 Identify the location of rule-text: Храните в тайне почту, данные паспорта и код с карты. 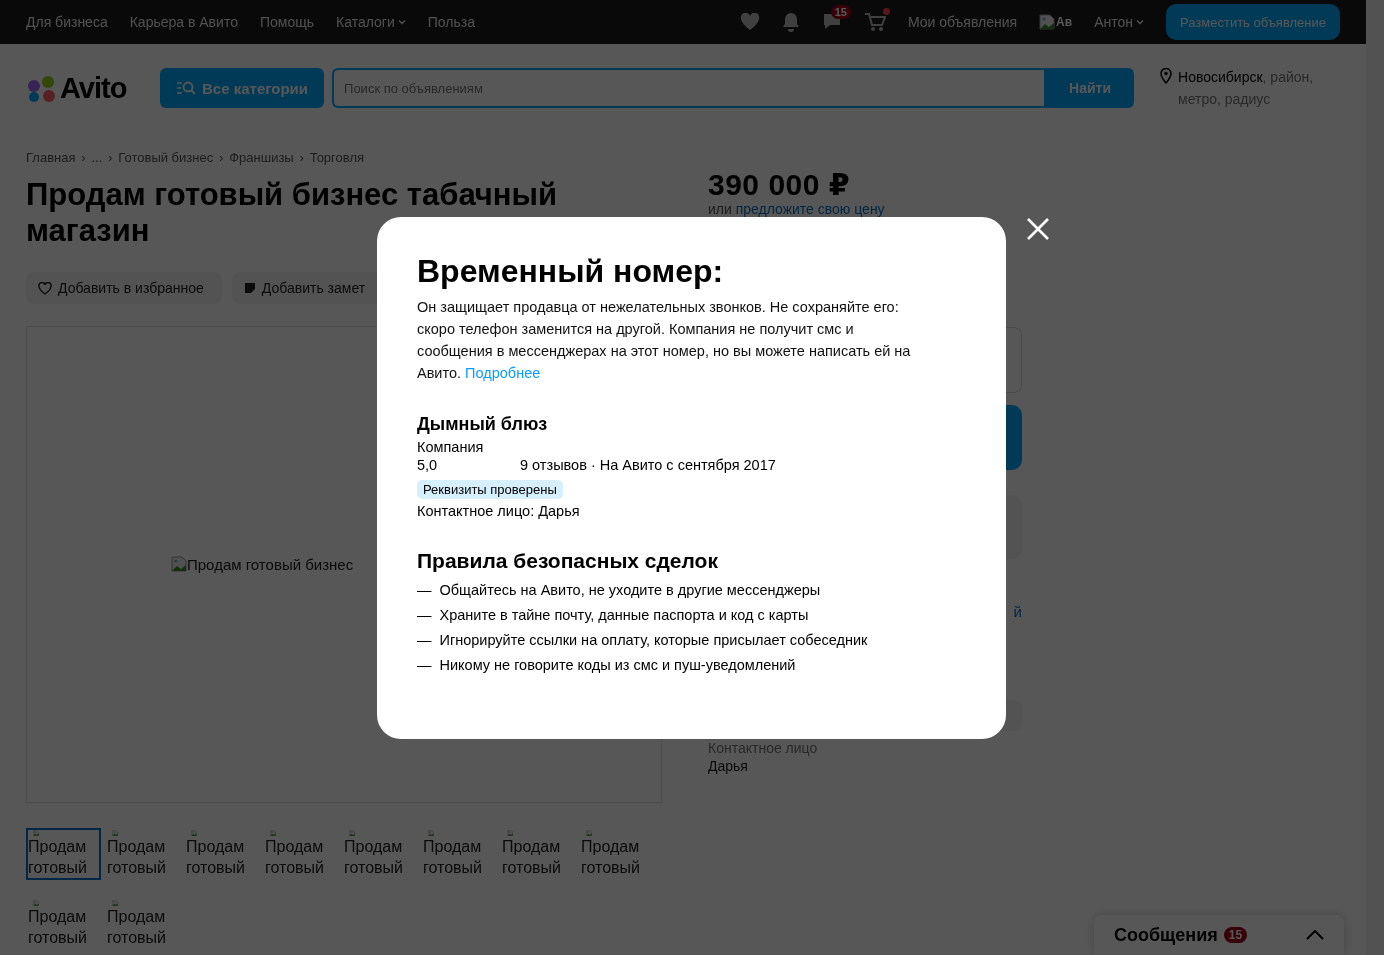
(624, 615).